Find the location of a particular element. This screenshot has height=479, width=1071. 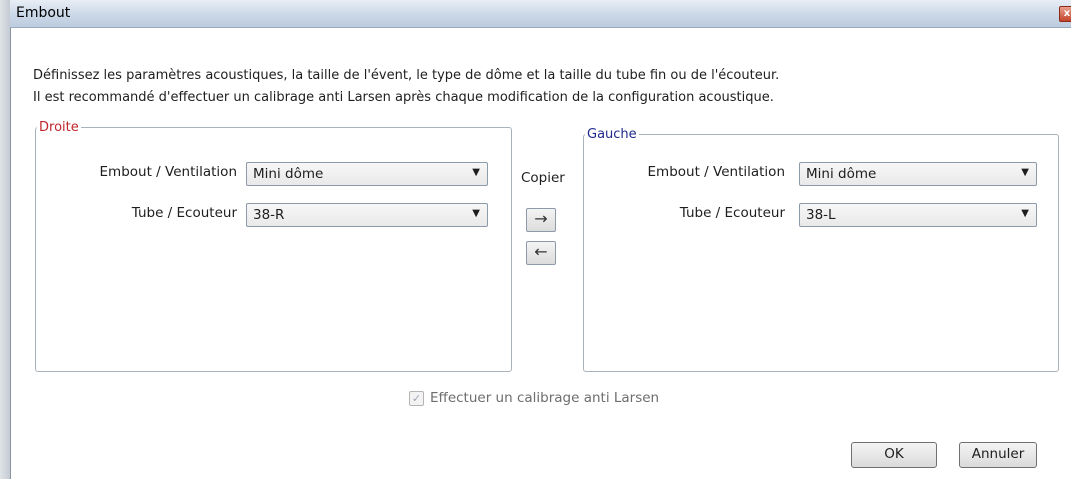

left-embout-dropdown: Mini dôme ▼ is located at coordinates (918, 174).